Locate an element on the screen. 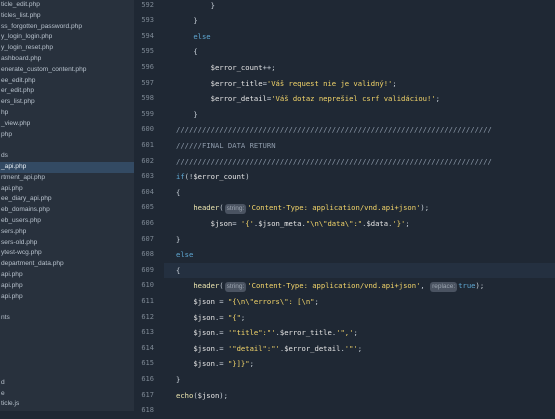 The height and width of the screenshot is (419, 555). sidebar-file-item: ytest-wcg.php is located at coordinates (67, 253).